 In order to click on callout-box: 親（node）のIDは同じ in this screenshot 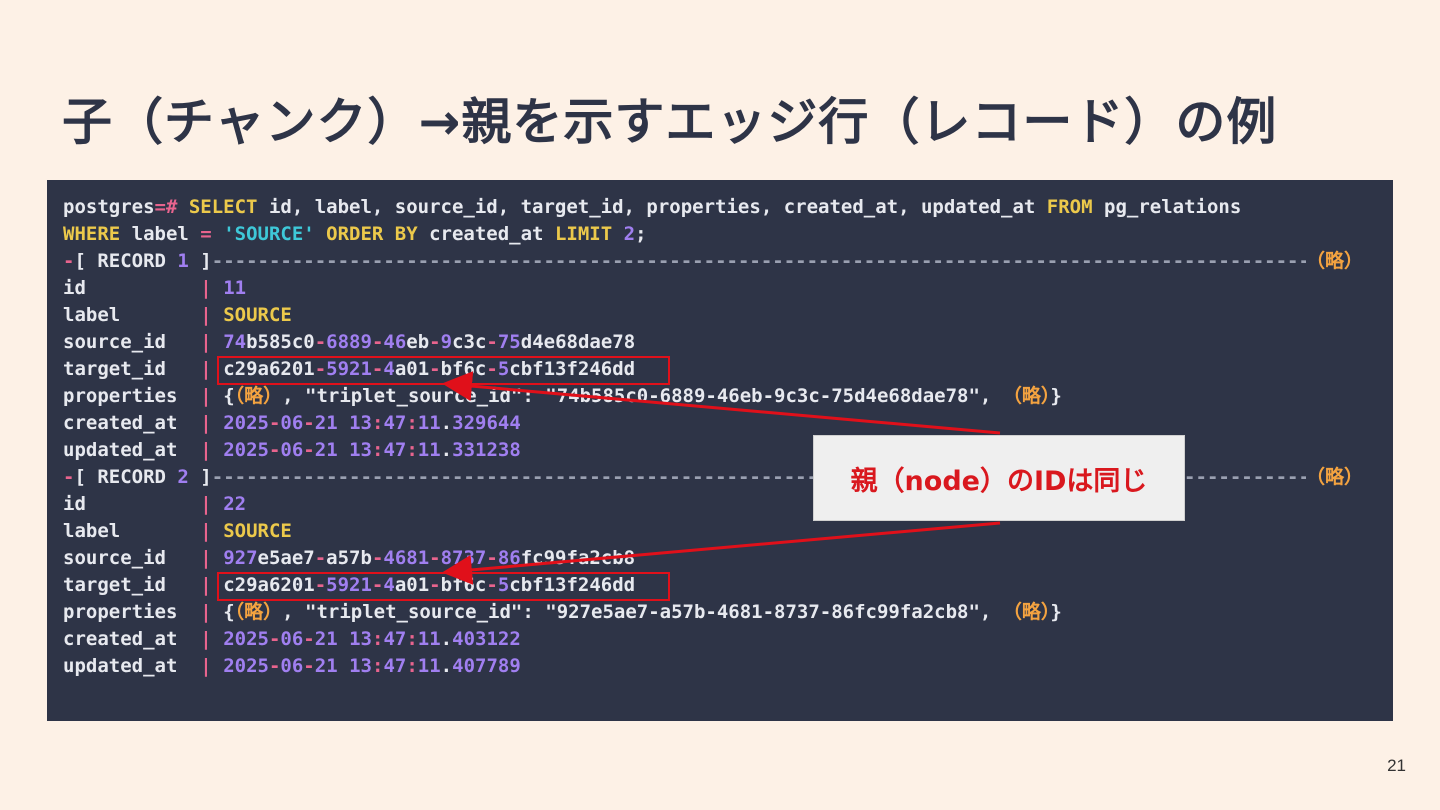, I will do `click(999, 478)`.